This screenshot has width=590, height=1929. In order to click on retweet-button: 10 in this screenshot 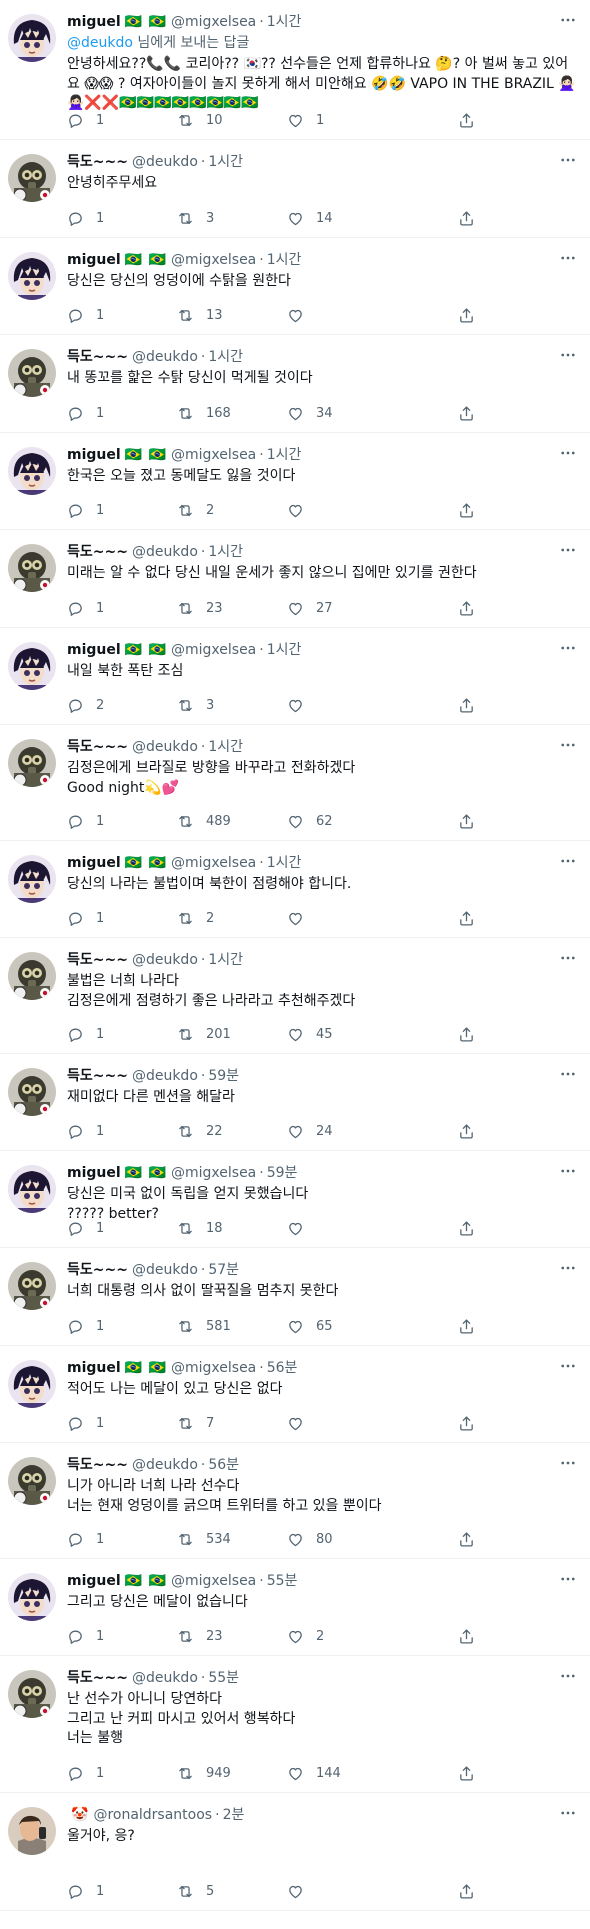, I will do `click(232, 120)`.